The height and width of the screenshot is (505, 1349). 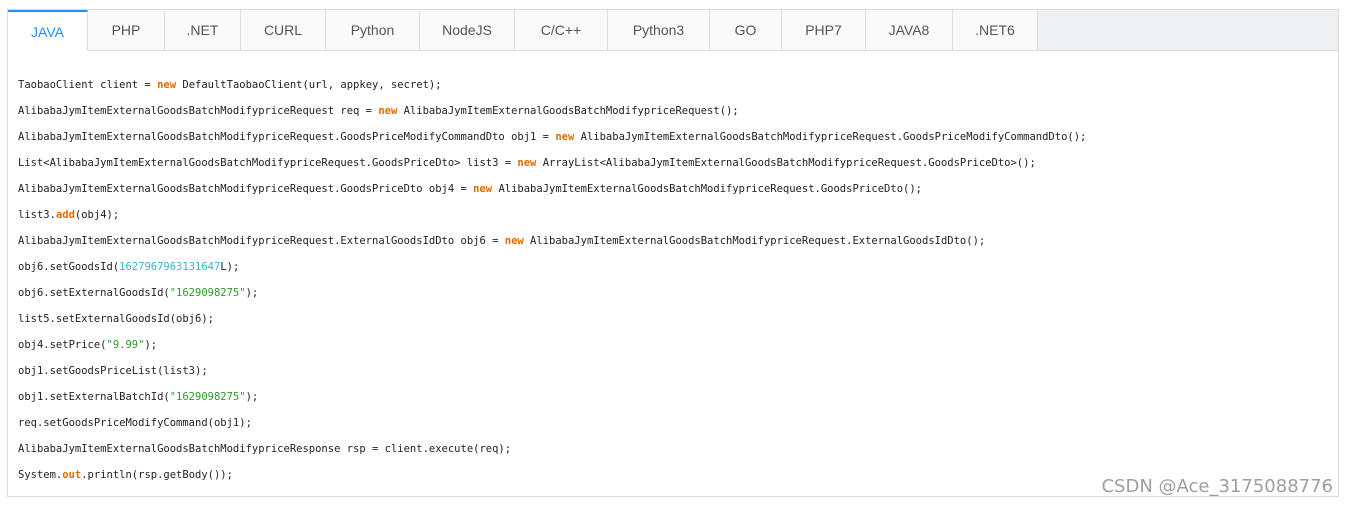 What do you see at coordinates (673, 322) in the screenshot?
I see `code-line: list5.setExternalGoodsId(obj6);` at bounding box center [673, 322].